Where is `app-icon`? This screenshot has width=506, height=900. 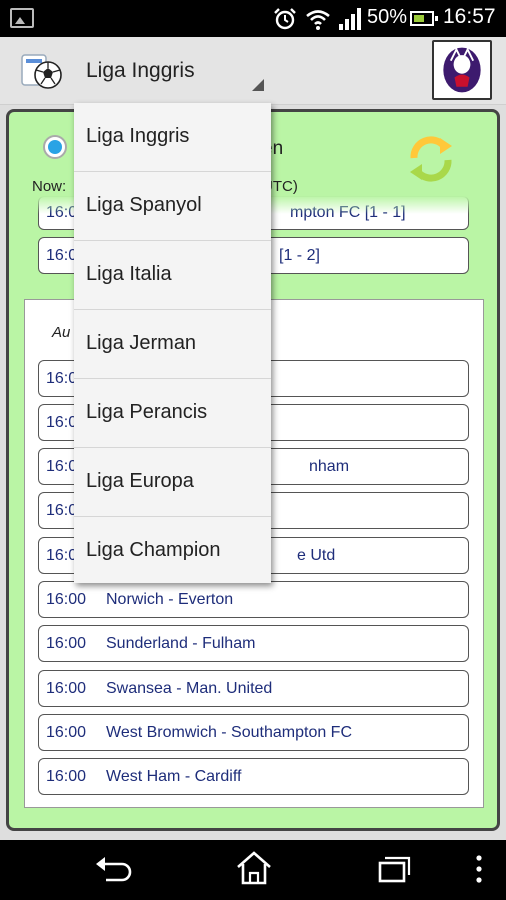 app-icon is located at coordinates (42, 71).